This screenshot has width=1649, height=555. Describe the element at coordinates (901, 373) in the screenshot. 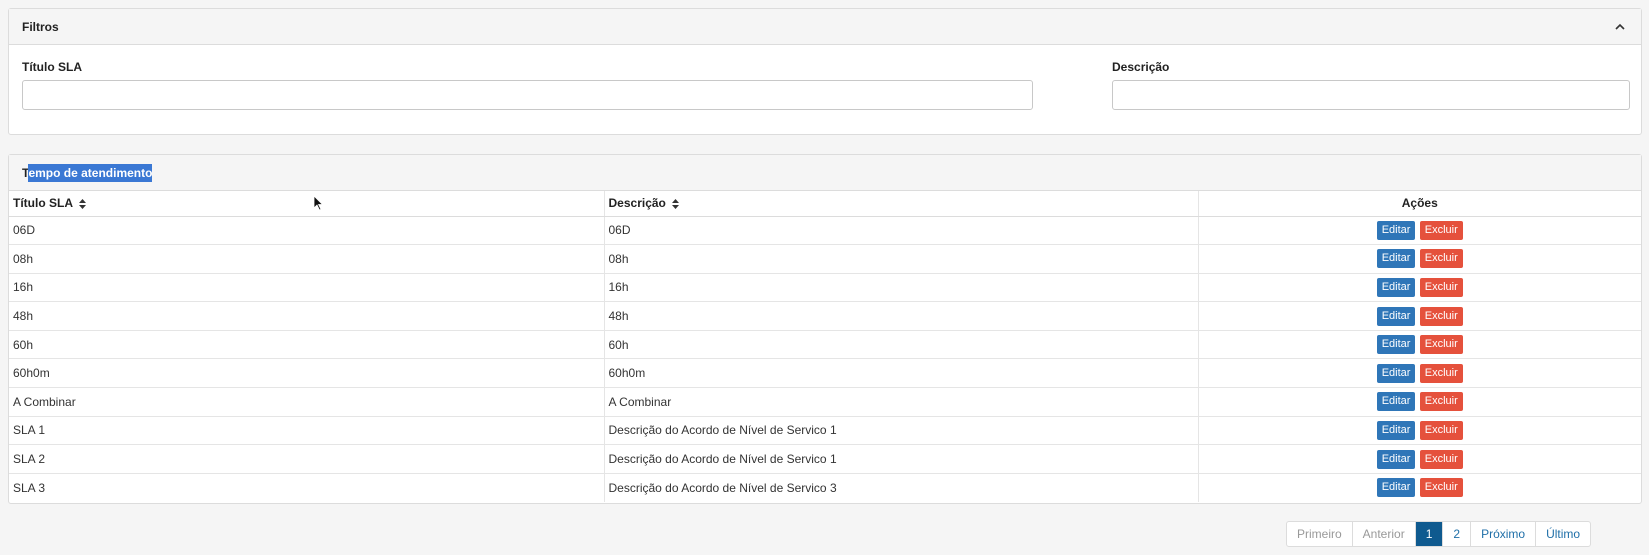

I see `cell-descricao: 60h0m` at that location.